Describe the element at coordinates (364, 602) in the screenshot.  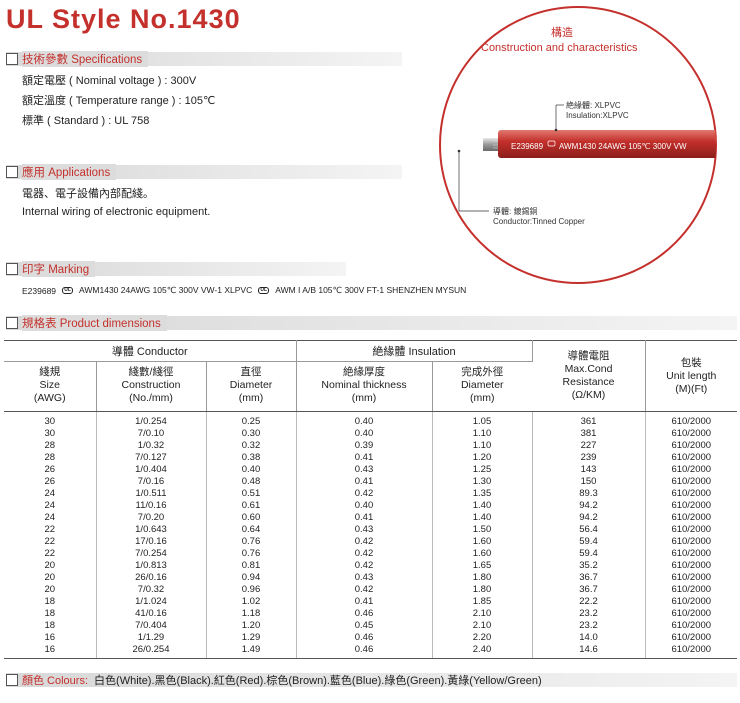
I see `table-cell: 0.41` at that location.